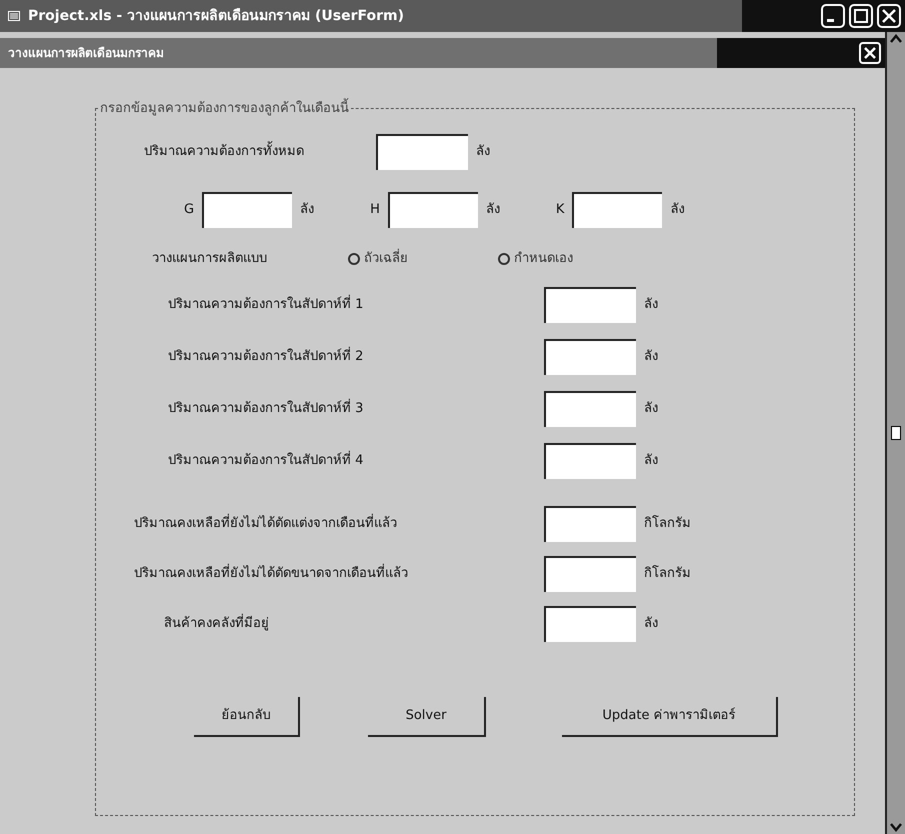  What do you see at coordinates (14, 16) in the screenshot?
I see `window-icon` at bounding box center [14, 16].